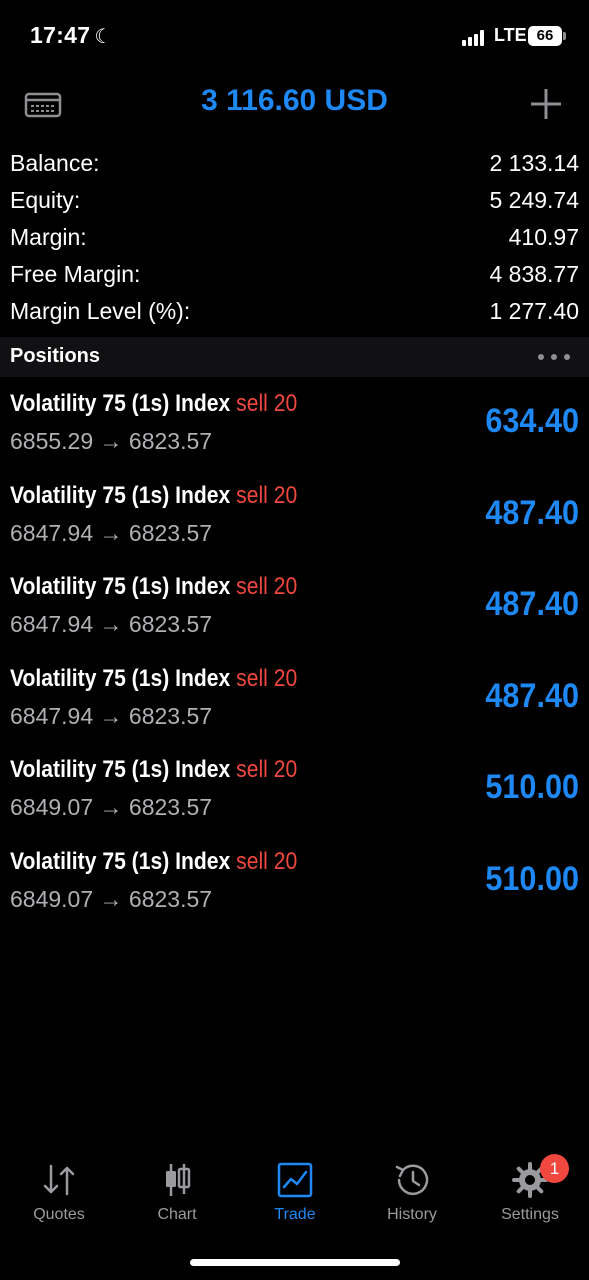 This screenshot has height=1280, width=589. I want to click on tab-history: History, so click(412, 1187).